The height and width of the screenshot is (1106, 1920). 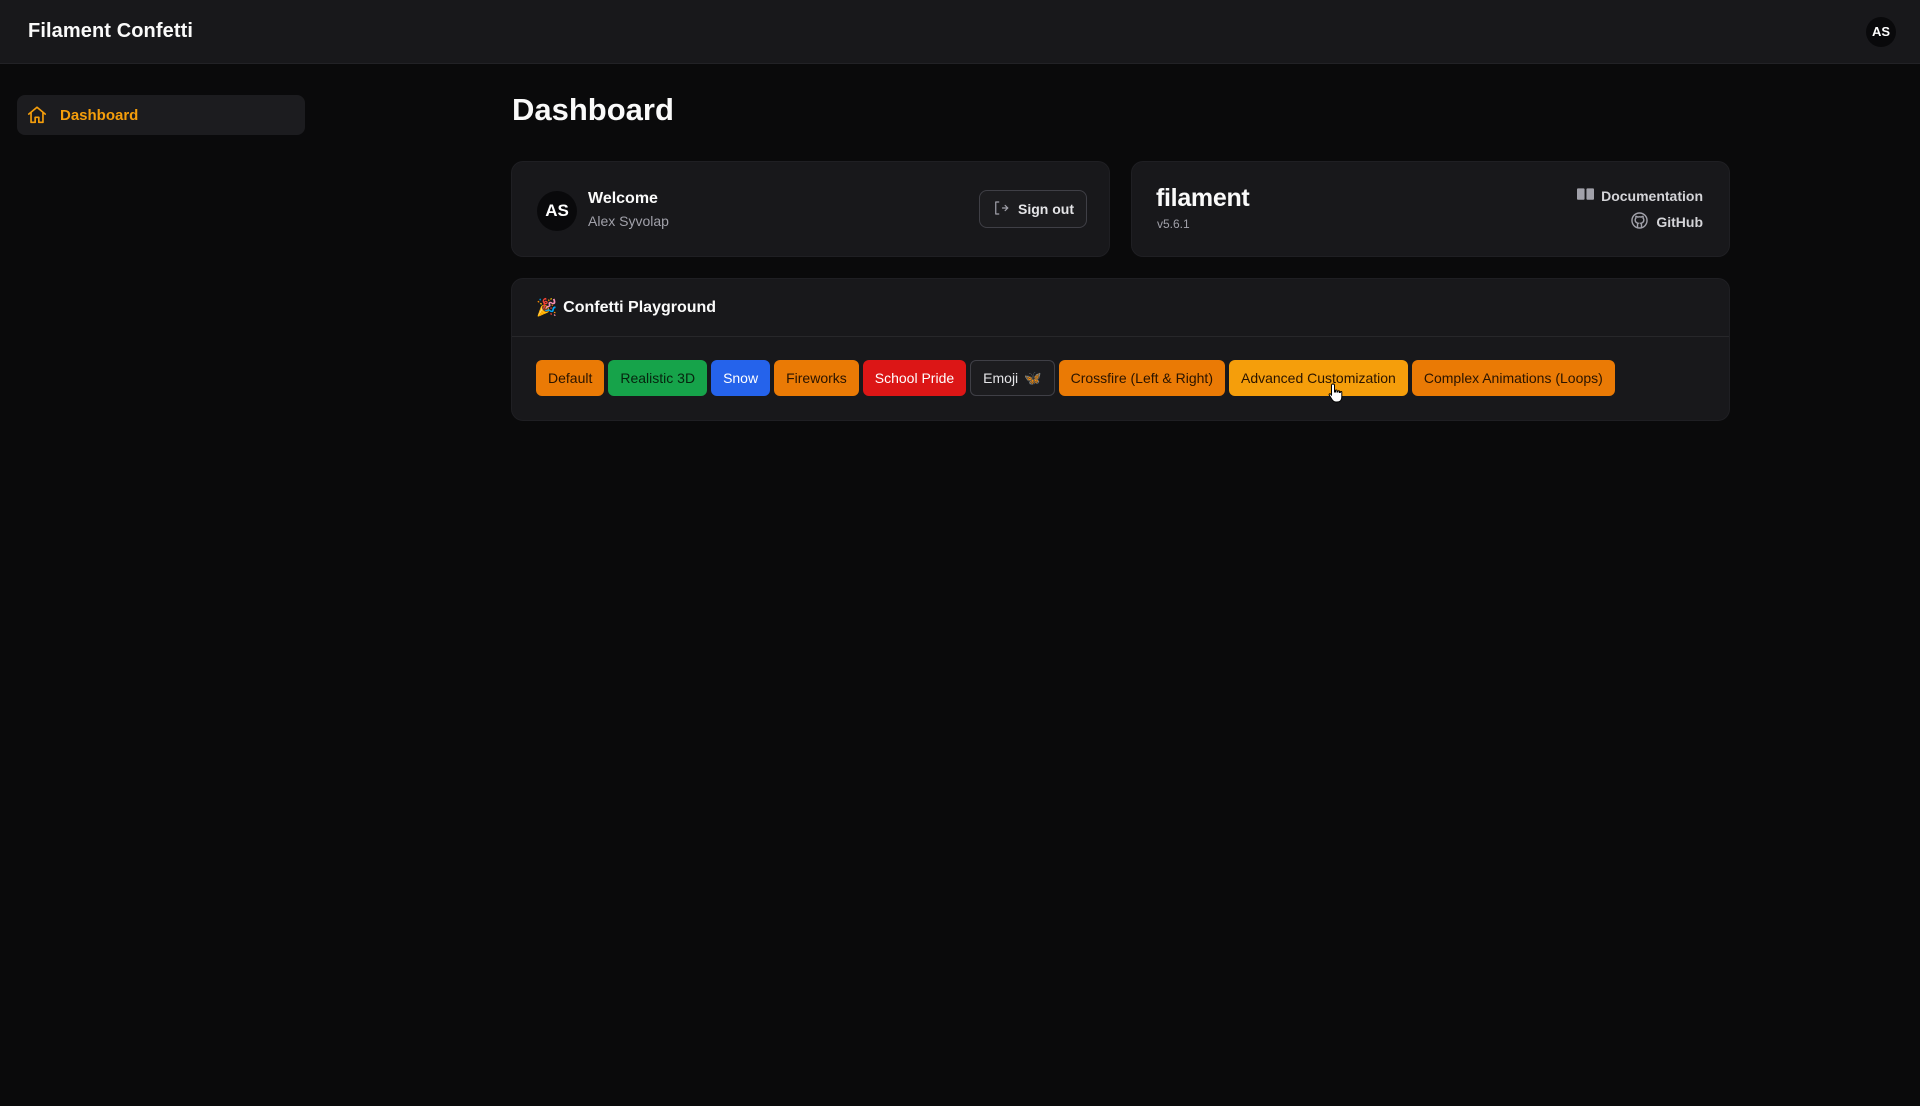 I want to click on welcome-card: AS Welcome Alex Syvolap Sign out, so click(x=810, y=209).